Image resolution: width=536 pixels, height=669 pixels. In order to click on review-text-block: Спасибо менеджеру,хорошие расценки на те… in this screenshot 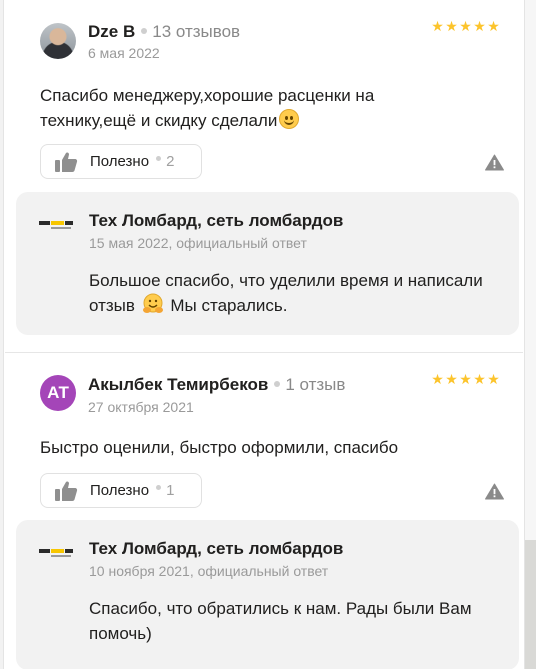, I will do `click(255, 108)`.